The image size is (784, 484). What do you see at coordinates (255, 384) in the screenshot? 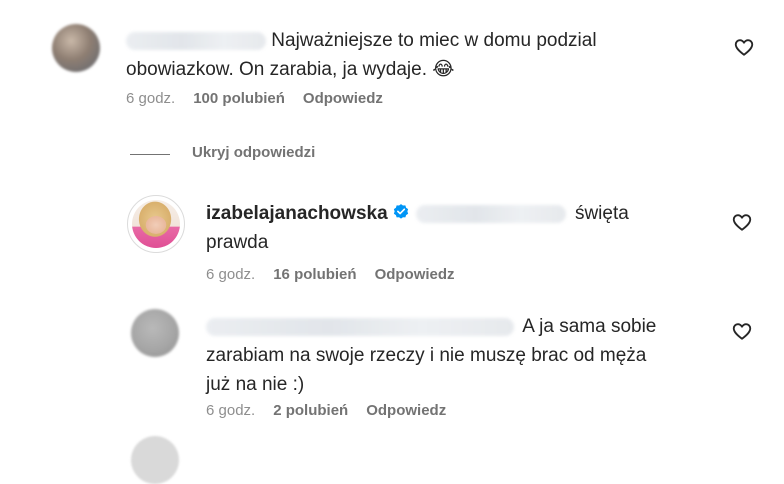
I see `reply-text-line-3: już na nie :)` at bounding box center [255, 384].